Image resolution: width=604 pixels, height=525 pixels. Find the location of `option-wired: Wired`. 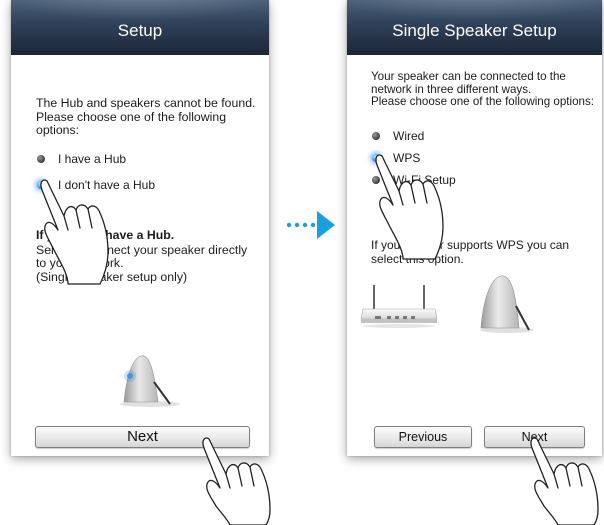

option-wired: Wired is located at coordinates (398, 136).